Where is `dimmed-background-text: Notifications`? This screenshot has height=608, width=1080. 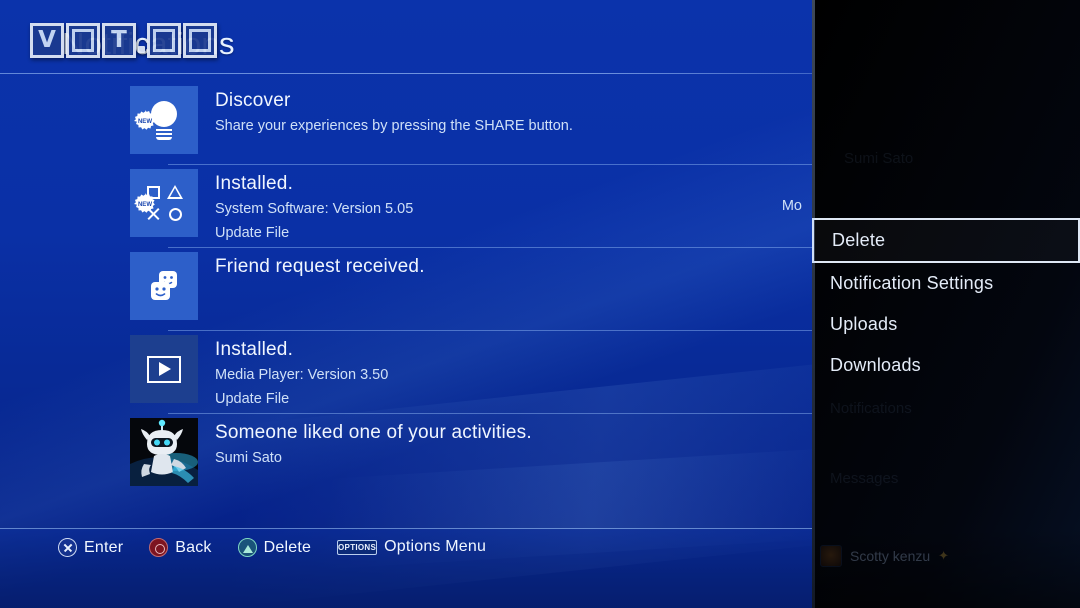
dimmed-background-text: Notifications is located at coordinates (871, 408).